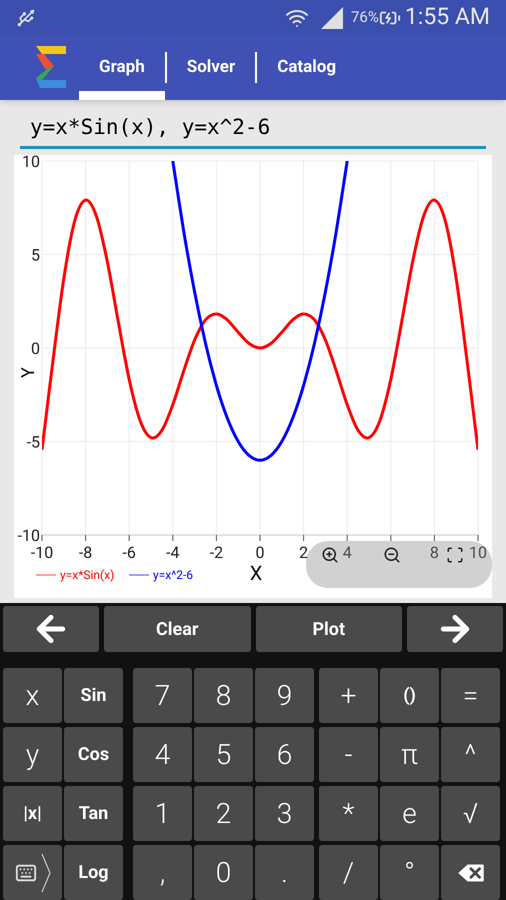 The height and width of the screenshot is (900, 506). Describe the element at coordinates (122, 67) in the screenshot. I see `tab: Graph` at that location.